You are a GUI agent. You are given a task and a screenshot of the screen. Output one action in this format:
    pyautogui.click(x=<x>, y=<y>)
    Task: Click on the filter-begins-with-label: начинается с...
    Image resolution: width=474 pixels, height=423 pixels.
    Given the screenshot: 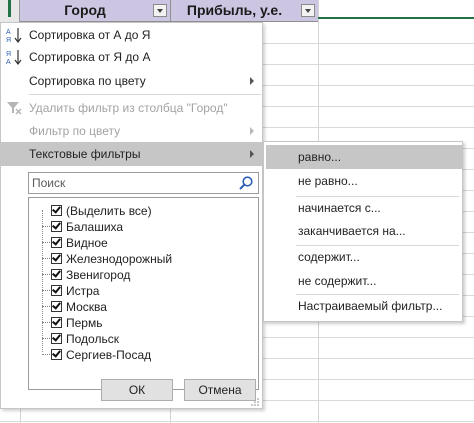 What is the action you would take?
    pyautogui.click(x=339, y=208)
    